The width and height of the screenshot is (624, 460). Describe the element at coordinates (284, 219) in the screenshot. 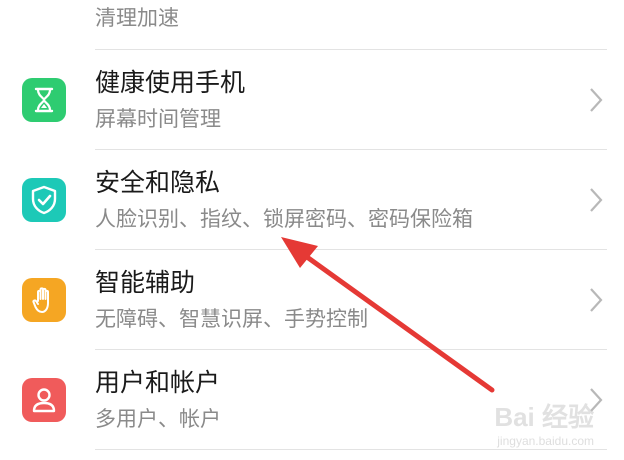

I see `settings-item-subtitle: 人脸识别、指纹、锁屏密码、密码保险箱` at that location.